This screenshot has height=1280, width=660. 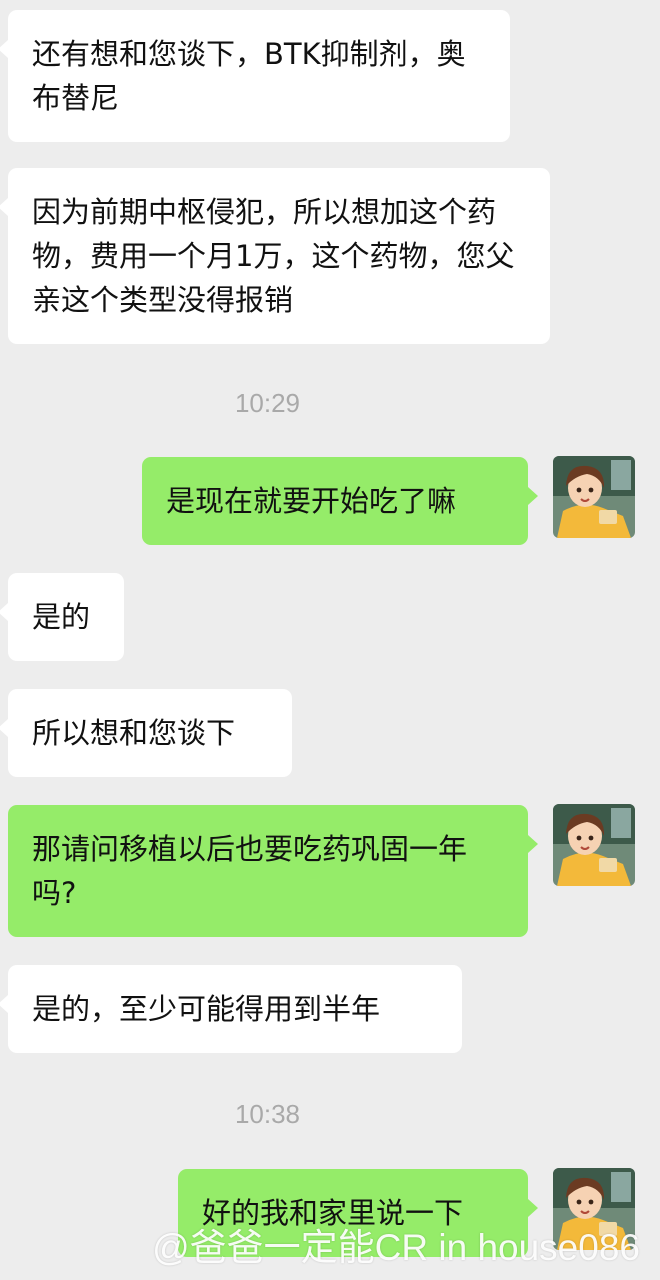 What do you see at coordinates (206, 1009) in the screenshot?
I see `message-text: 是的，至少可能得用到半年` at bounding box center [206, 1009].